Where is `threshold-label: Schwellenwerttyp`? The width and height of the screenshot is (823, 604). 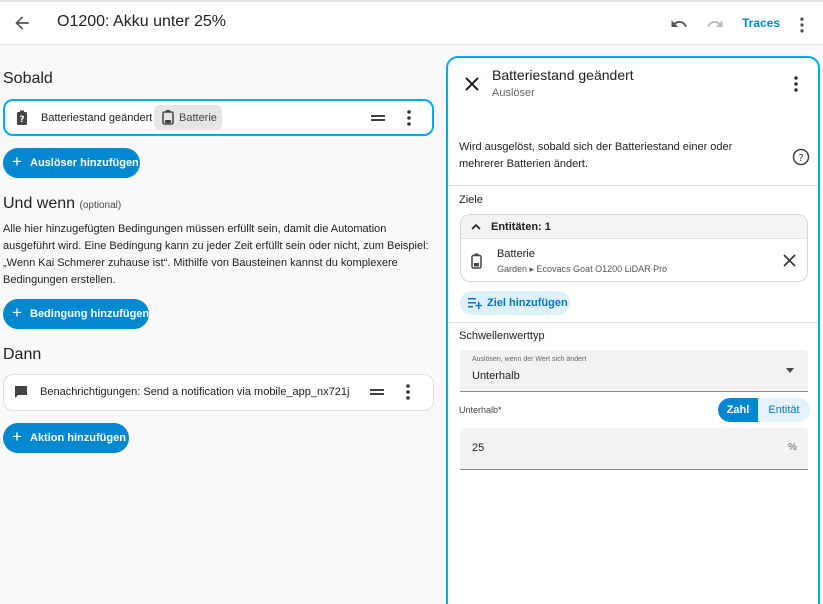 threshold-label: Schwellenwerttyp is located at coordinates (502, 336).